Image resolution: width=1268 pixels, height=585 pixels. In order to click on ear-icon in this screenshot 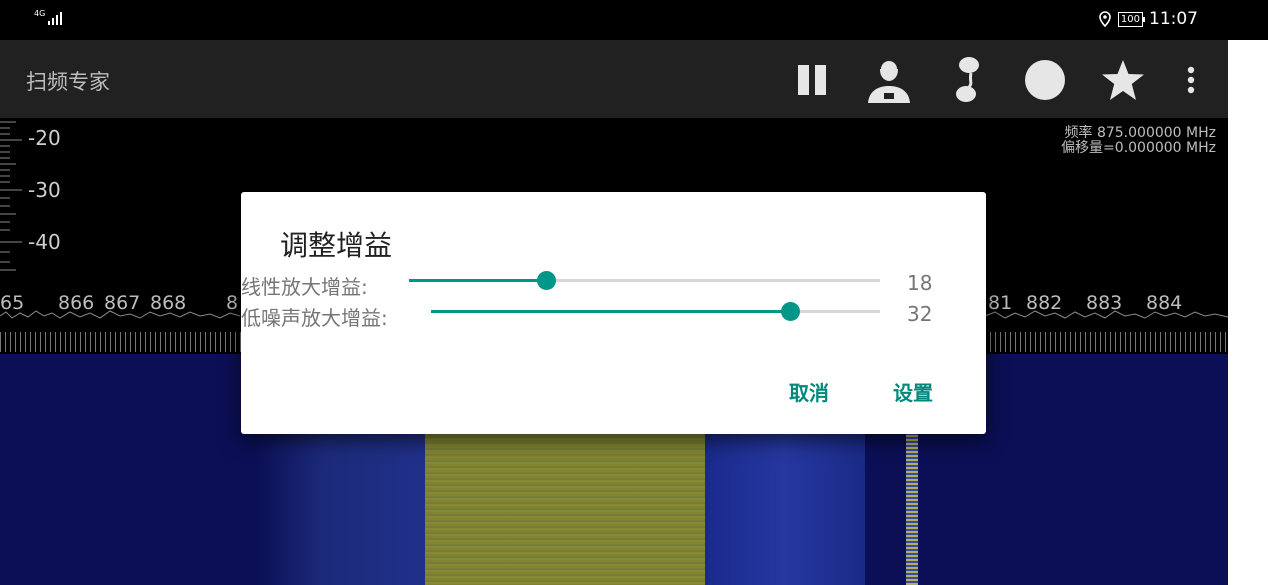, I will do `click(967, 79)`.